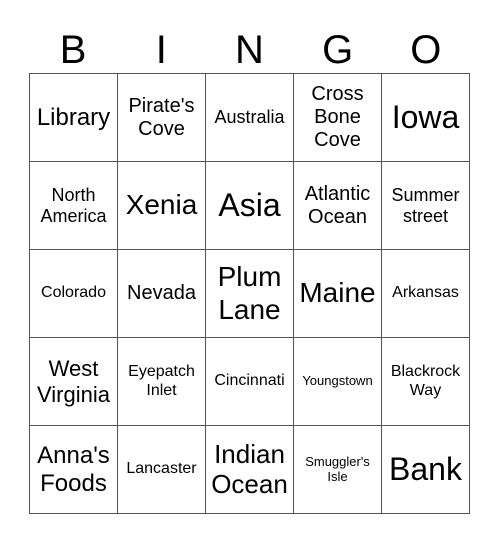  What do you see at coordinates (73, 50) in the screenshot?
I see `header-letter-b: B` at bounding box center [73, 50].